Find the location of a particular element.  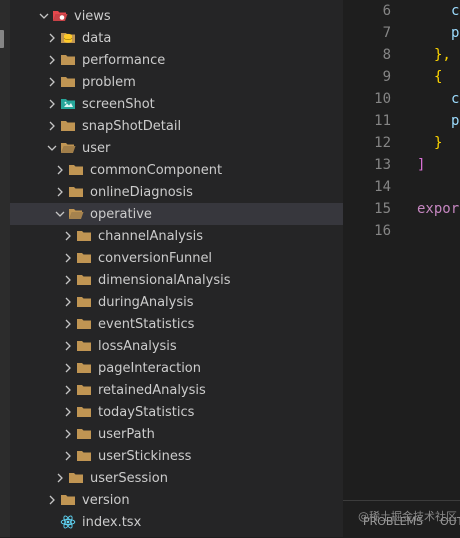

code-line: 14 is located at coordinates (401, 187).